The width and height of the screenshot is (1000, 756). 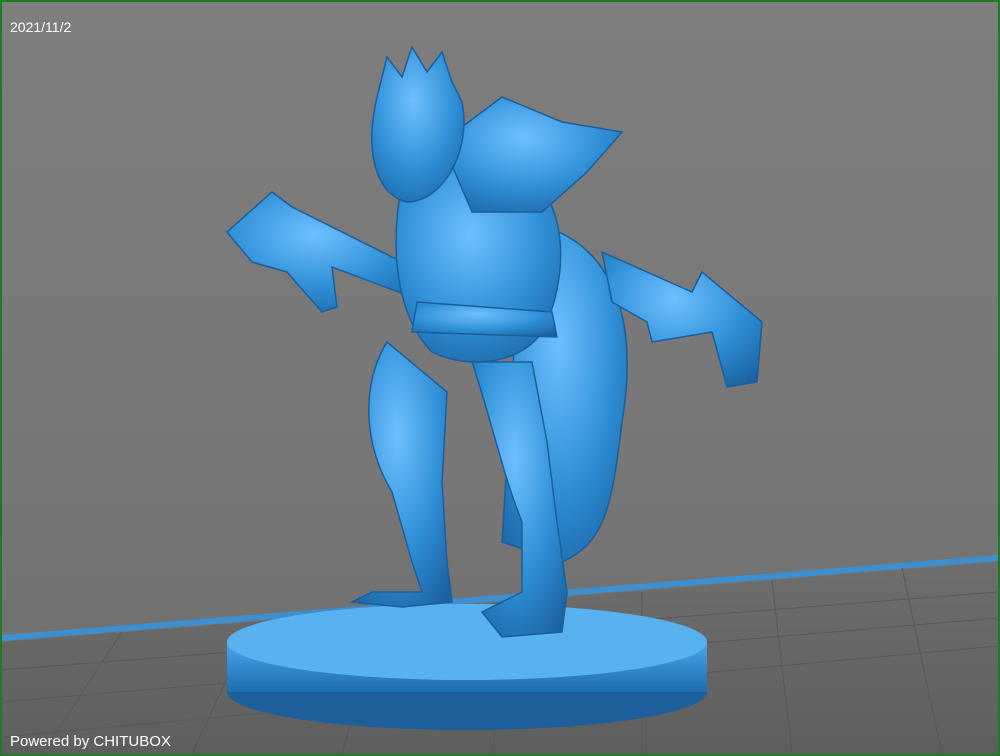 What do you see at coordinates (41, 27) in the screenshot?
I see `date-label: 2021/11/2` at bounding box center [41, 27].